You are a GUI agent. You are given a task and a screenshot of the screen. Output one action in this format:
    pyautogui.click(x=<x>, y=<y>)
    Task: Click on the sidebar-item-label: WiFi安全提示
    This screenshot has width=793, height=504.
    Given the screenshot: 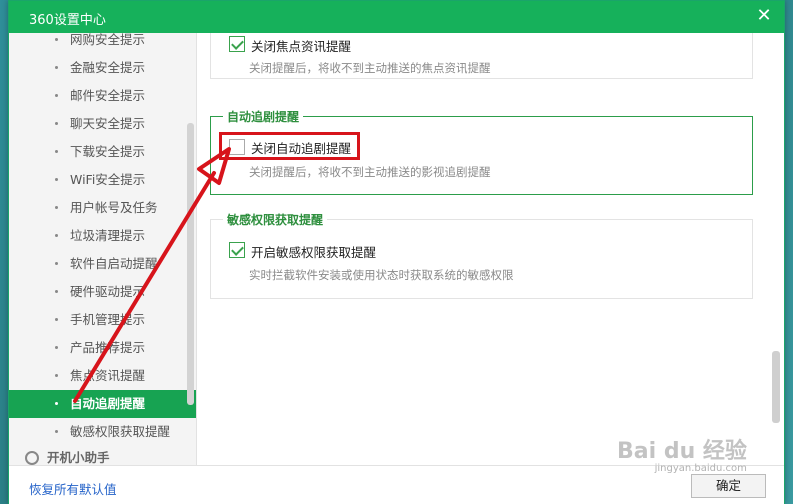 What is the action you would take?
    pyautogui.click(x=108, y=179)
    